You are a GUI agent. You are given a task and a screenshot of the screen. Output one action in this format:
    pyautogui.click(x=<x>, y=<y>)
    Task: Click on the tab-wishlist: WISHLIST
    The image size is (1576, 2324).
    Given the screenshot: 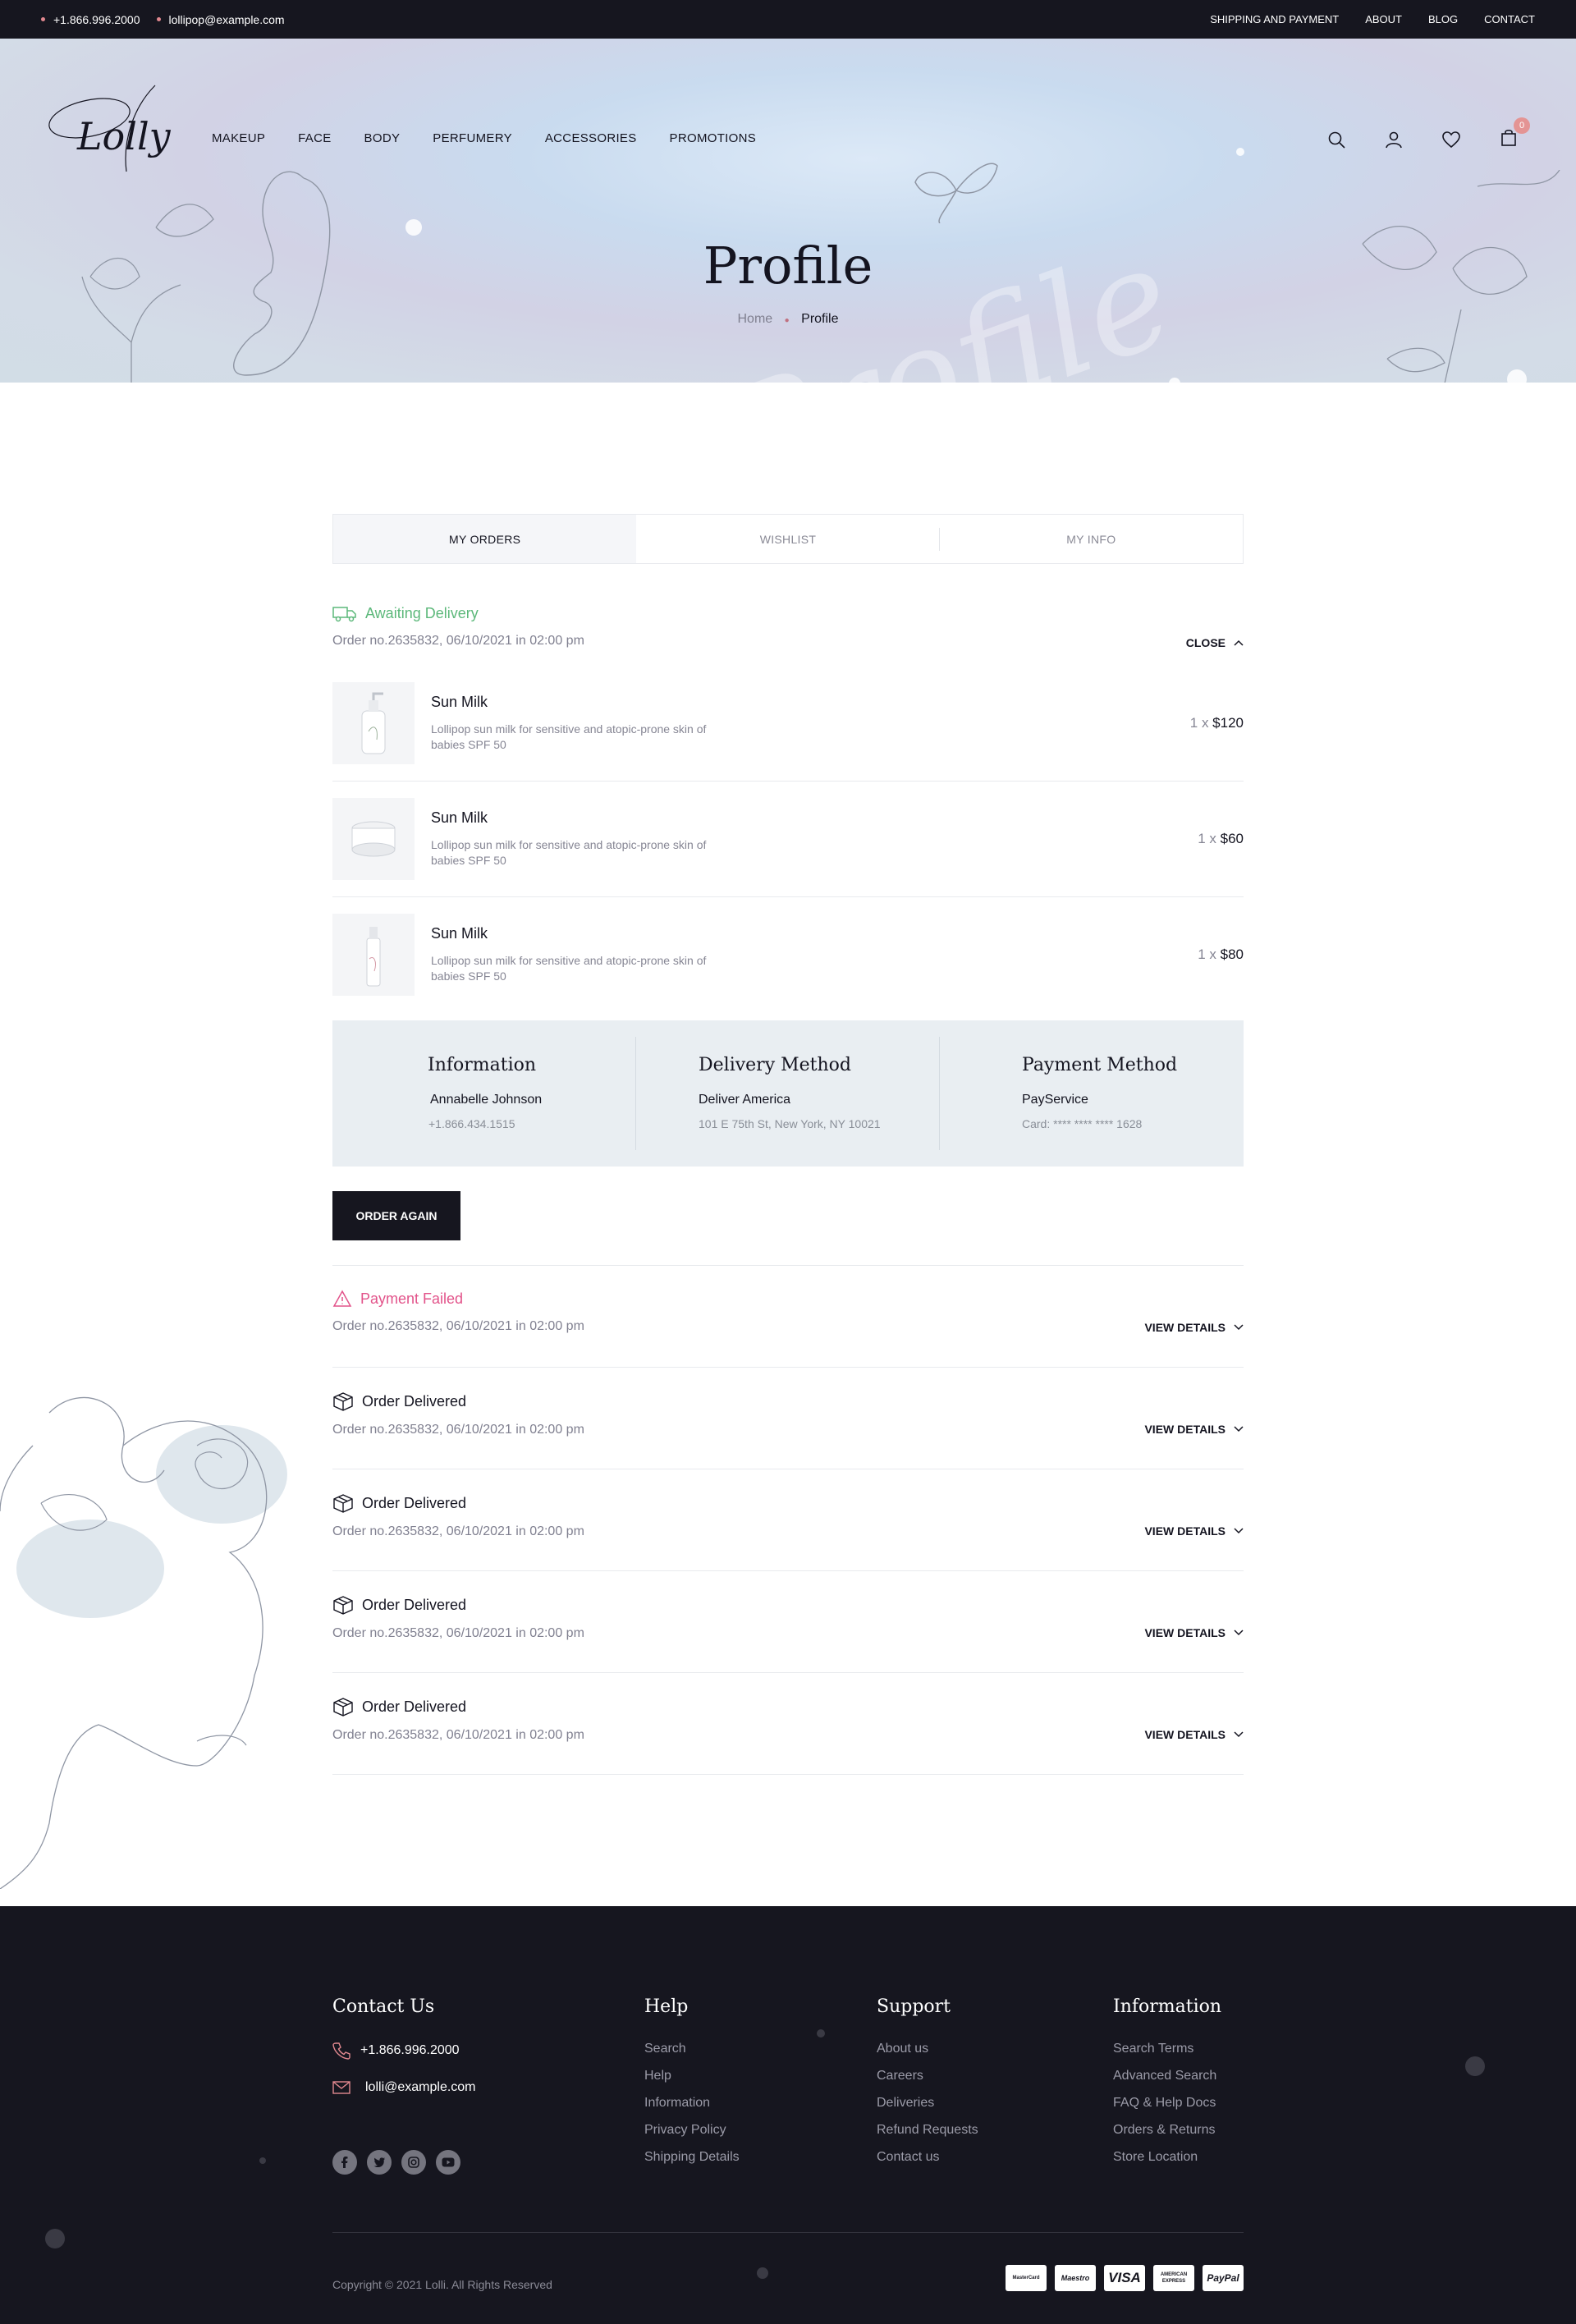 What is the action you would take?
    pyautogui.click(x=788, y=539)
    